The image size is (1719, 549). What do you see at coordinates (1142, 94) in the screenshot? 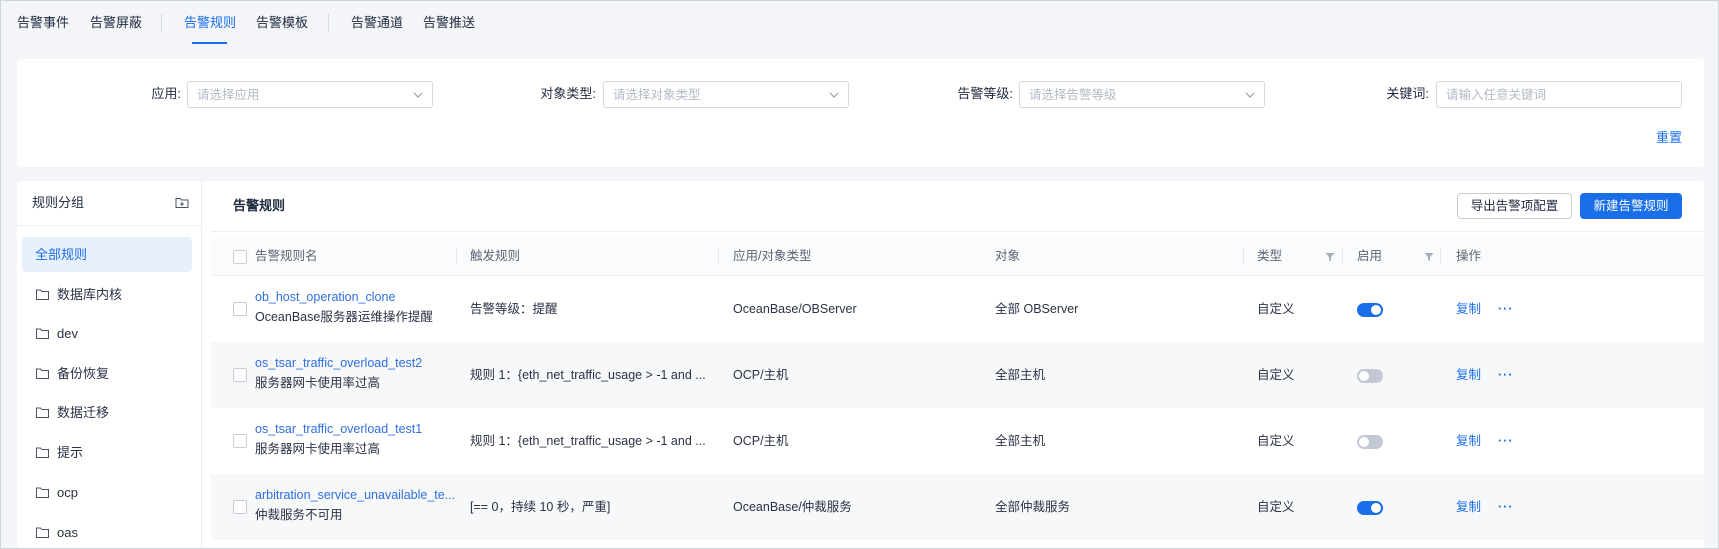
I see `level-select: 请选择告警等级` at bounding box center [1142, 94].